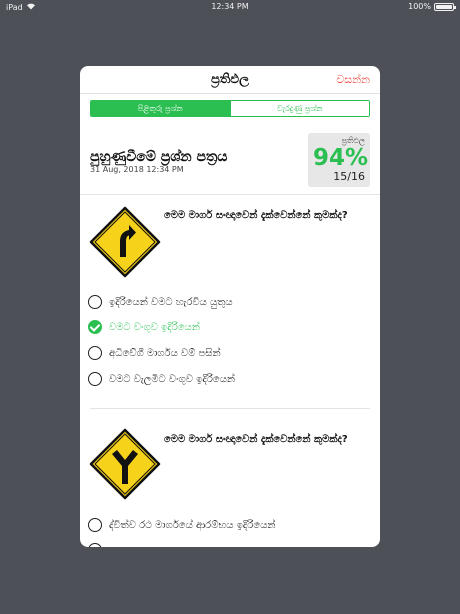 The width and height of the screenshot is (460, 614). What do you see at coordinates (445, 6) in the screenshot?
I see `battery-icon` at bounding box center [445, 6].